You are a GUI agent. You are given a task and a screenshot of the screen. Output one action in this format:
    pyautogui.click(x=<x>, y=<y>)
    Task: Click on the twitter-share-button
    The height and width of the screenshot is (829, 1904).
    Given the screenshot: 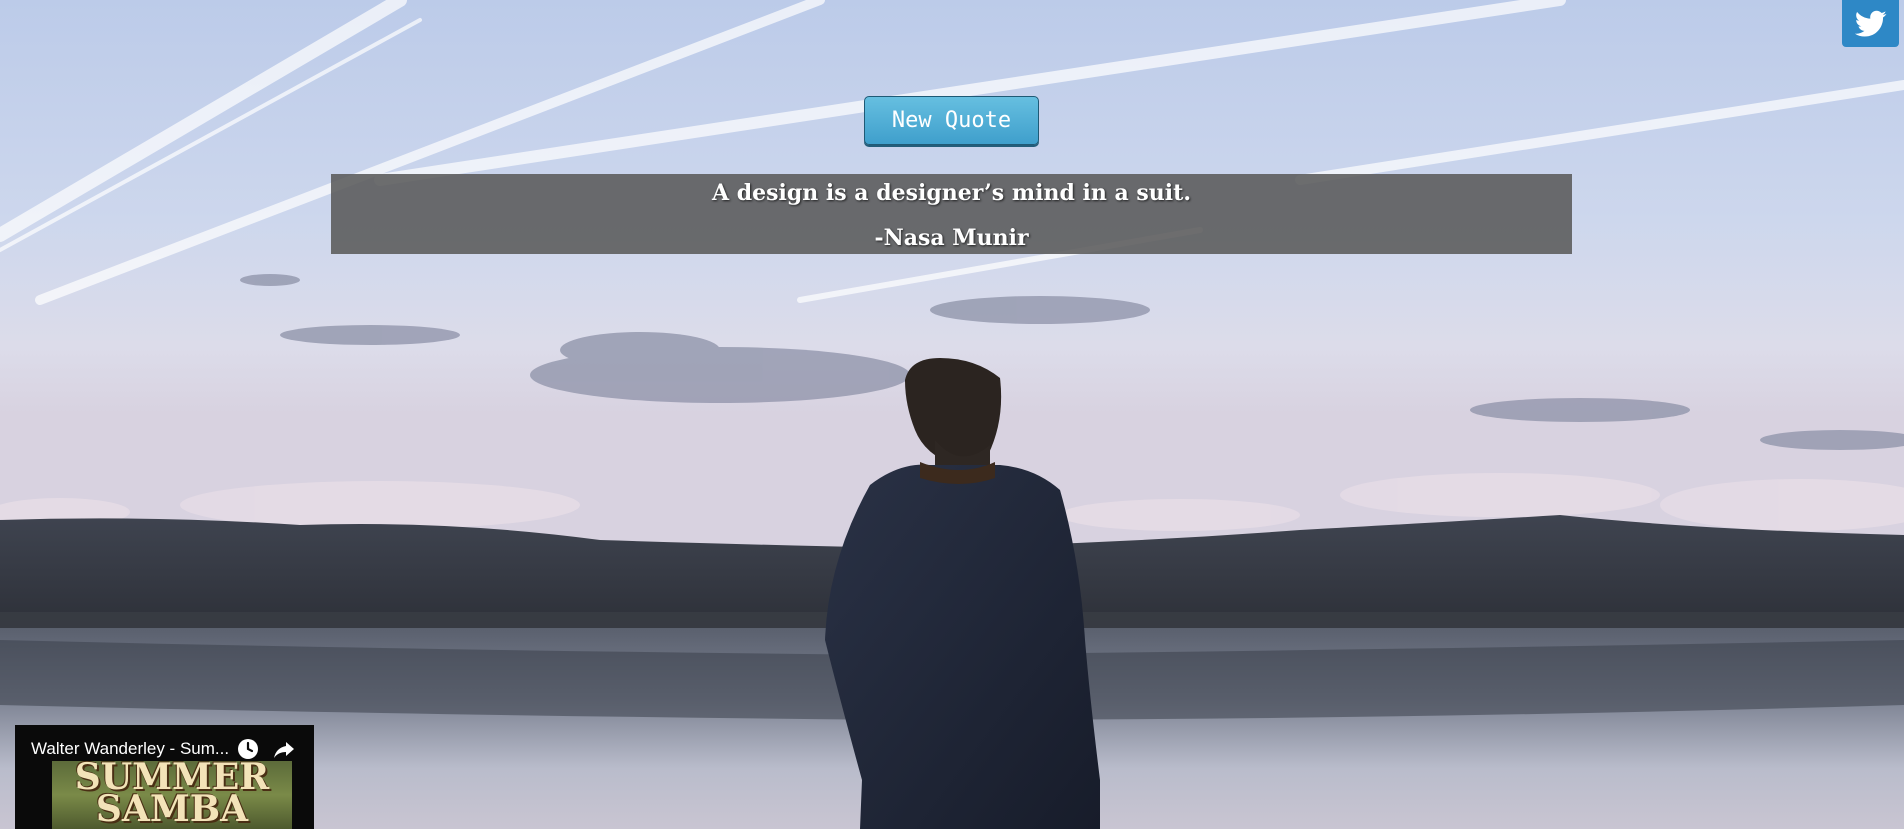 What is the action you would take?
    pyautogui.click(x=1870, y=23)
    